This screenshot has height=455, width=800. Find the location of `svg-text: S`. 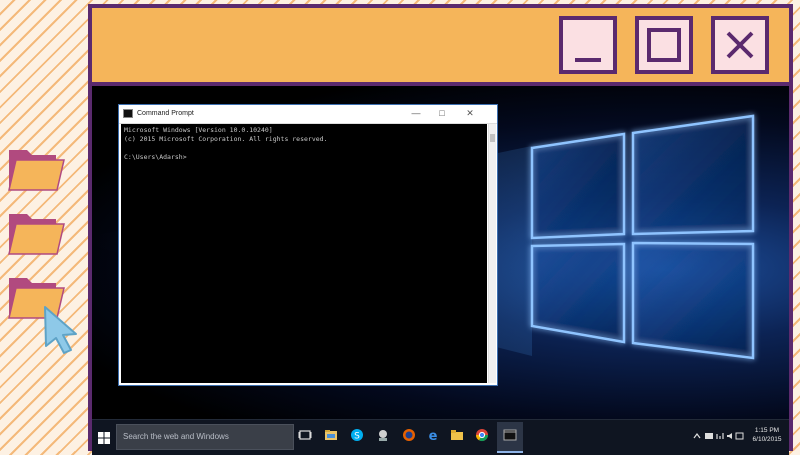

svg-text: S is located at coordinates (357, 437).